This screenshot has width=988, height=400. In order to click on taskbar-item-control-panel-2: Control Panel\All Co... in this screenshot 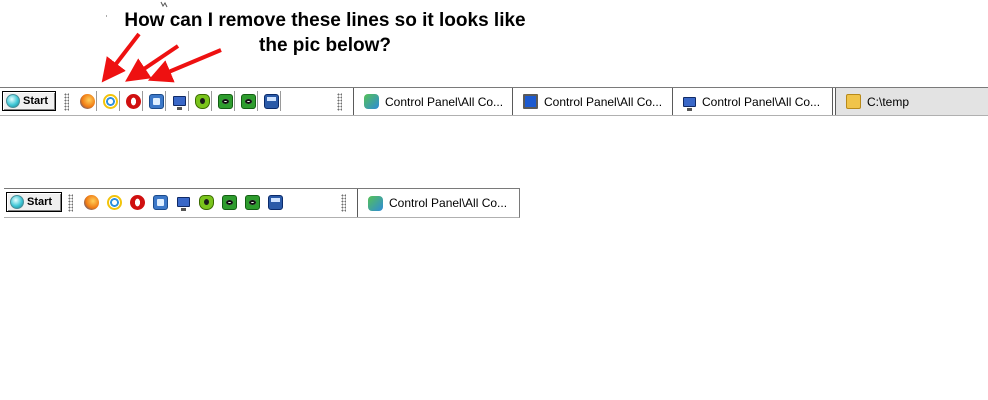, I will do `click(593, 101)`.